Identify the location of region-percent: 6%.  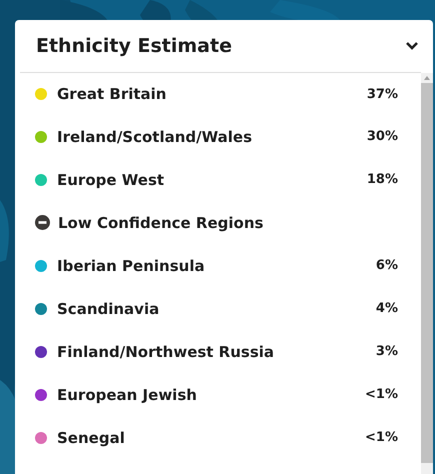
(387, 265).